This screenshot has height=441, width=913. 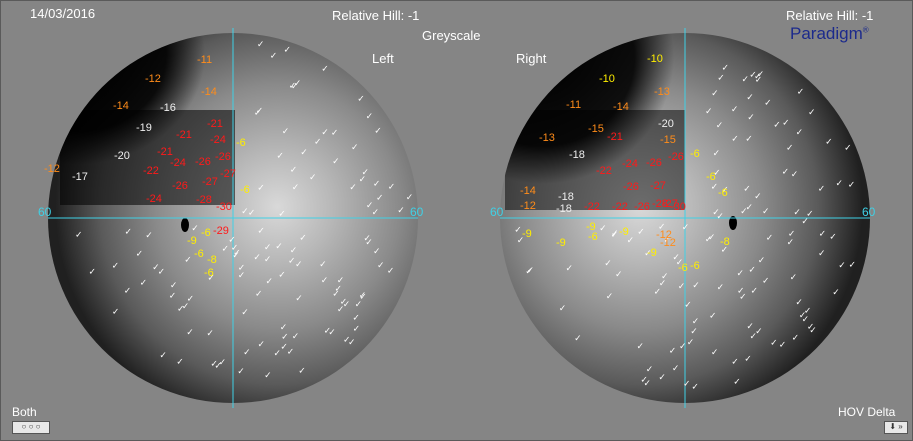 What do you see at coordinates (631, 187) in the screenshot?
I see `right-deviation-value: -26` at bounding box center [631, 187].